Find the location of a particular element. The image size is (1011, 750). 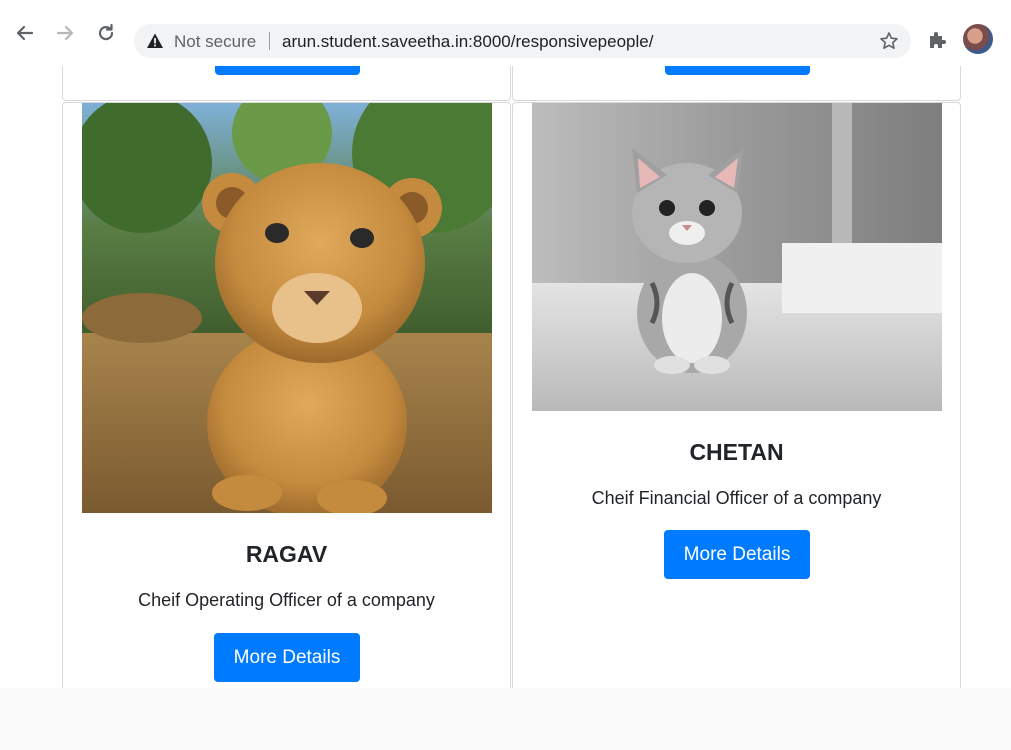

card-partial-right is located at coordinates (736, 83).